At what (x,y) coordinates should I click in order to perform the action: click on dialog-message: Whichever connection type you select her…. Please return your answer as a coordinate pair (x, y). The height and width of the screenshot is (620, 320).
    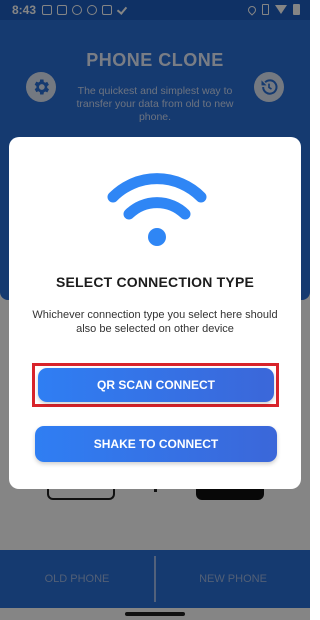
    Looking at the image, I should click on (155, 322).